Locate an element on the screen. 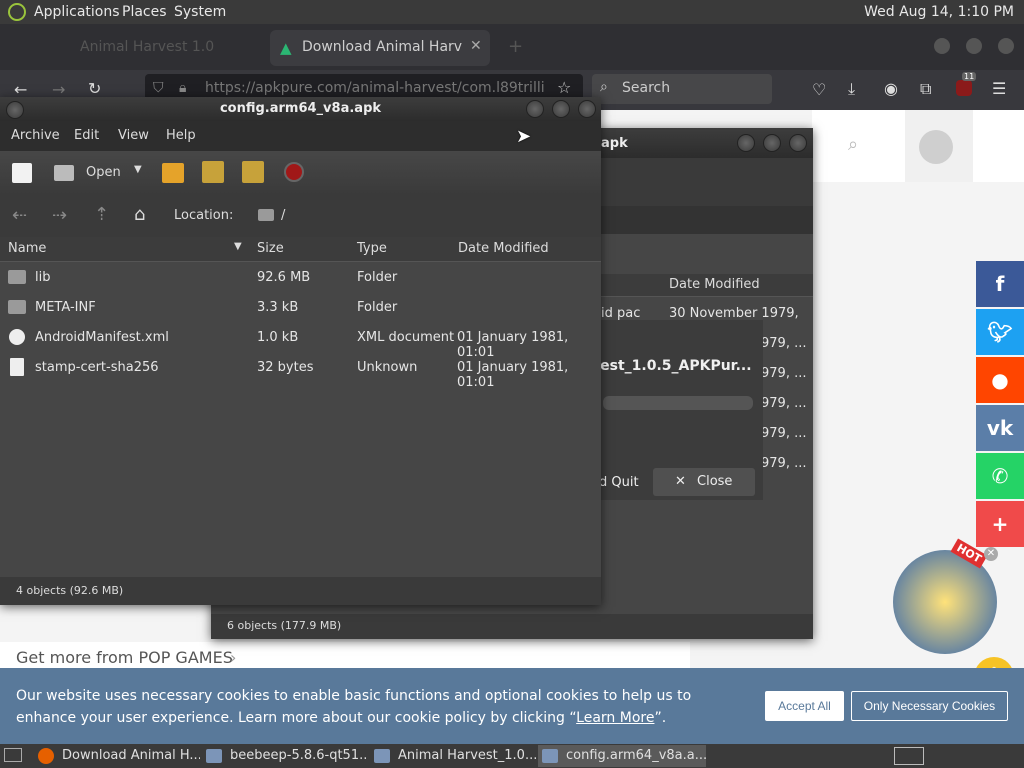 The image size is (1024, 768). only-necessary-button: Only Necessary Cookies is located at coordinates (929, 706).